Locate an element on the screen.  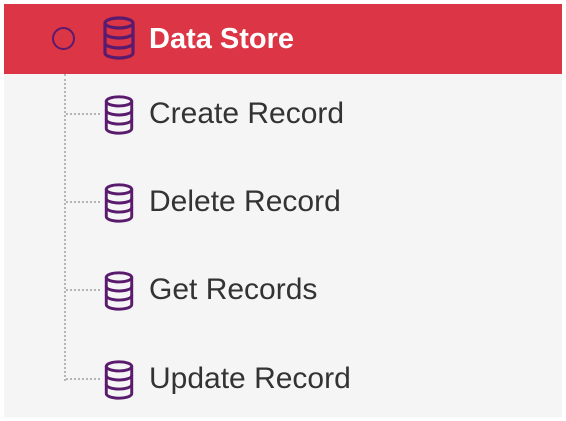
expand-collapse-icon is located at coordinates (63, 38).